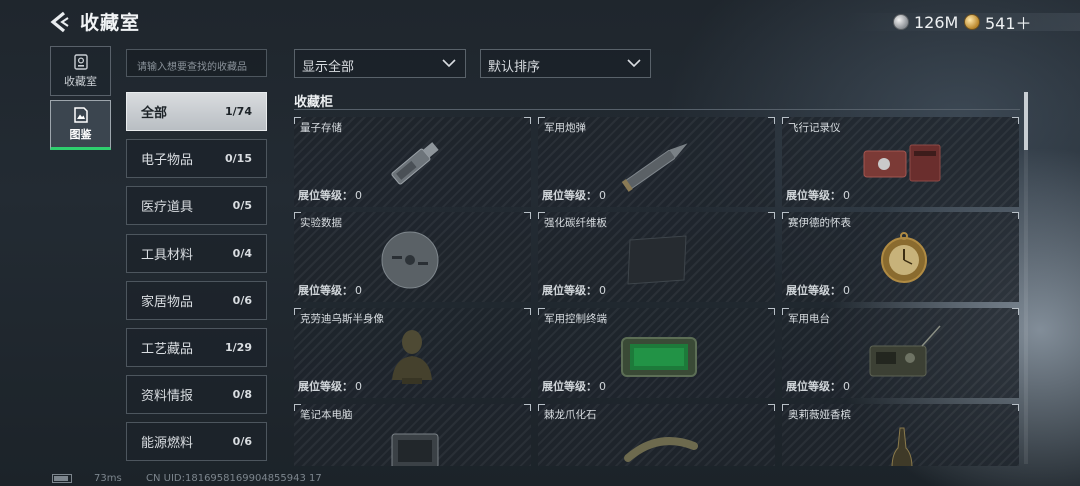  I want to click on category-name: 工艺藏品, so click(167, 349).